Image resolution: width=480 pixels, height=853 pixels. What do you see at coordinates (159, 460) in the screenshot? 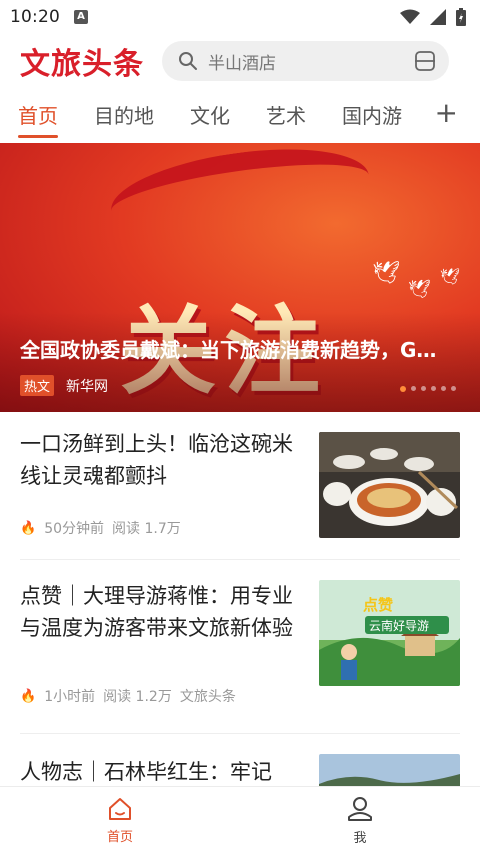
I see `article-headline: 一口汤鲜到上头！临沧这碗米线让灵魂都颤抖` at bounding box center [159, 460].